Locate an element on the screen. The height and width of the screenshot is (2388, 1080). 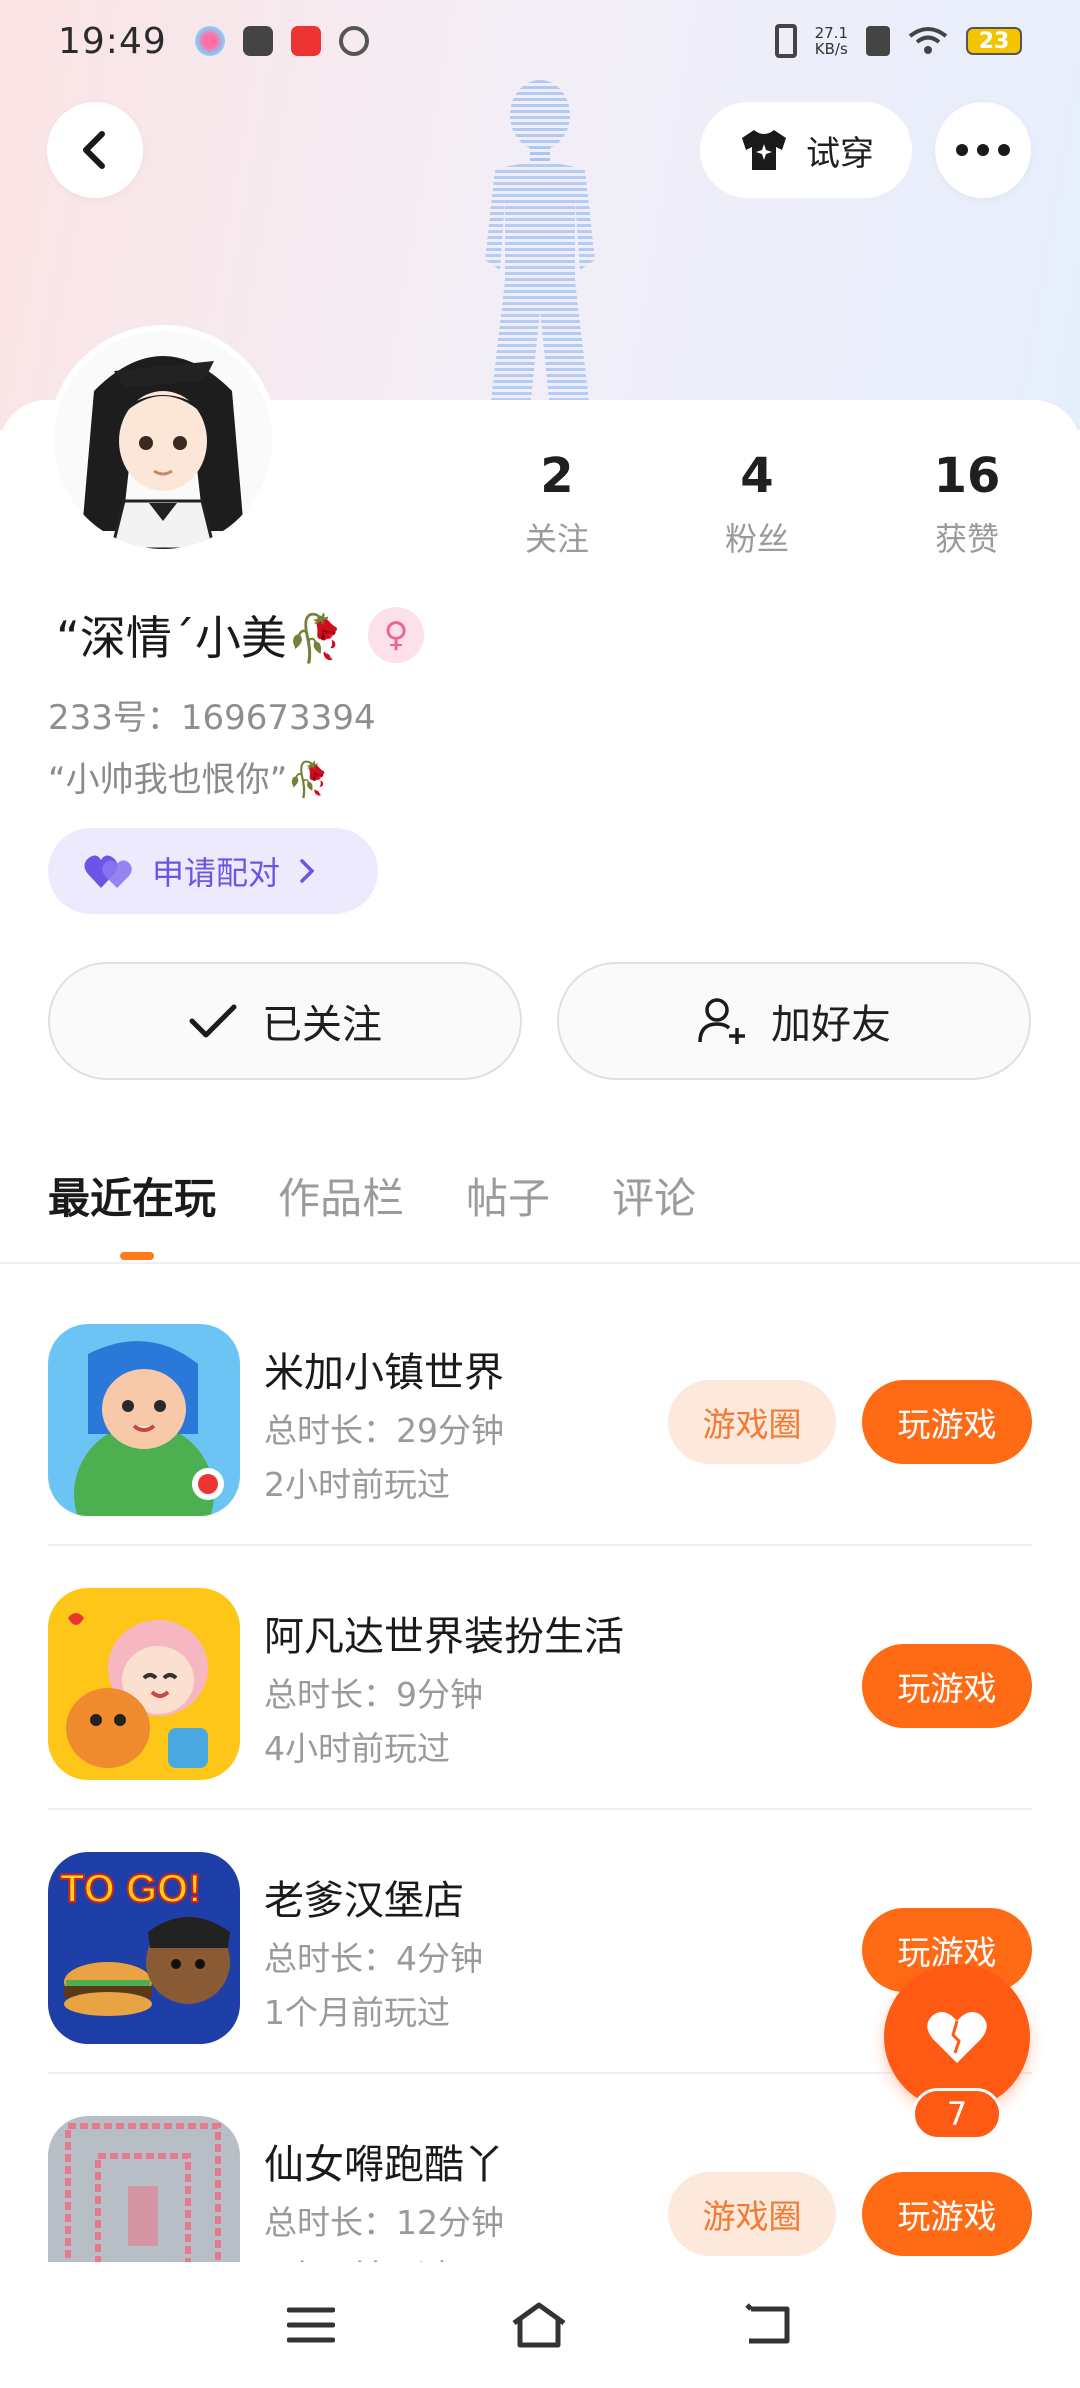
try-on-button: 试穿 is located at coordinates (806, 150).